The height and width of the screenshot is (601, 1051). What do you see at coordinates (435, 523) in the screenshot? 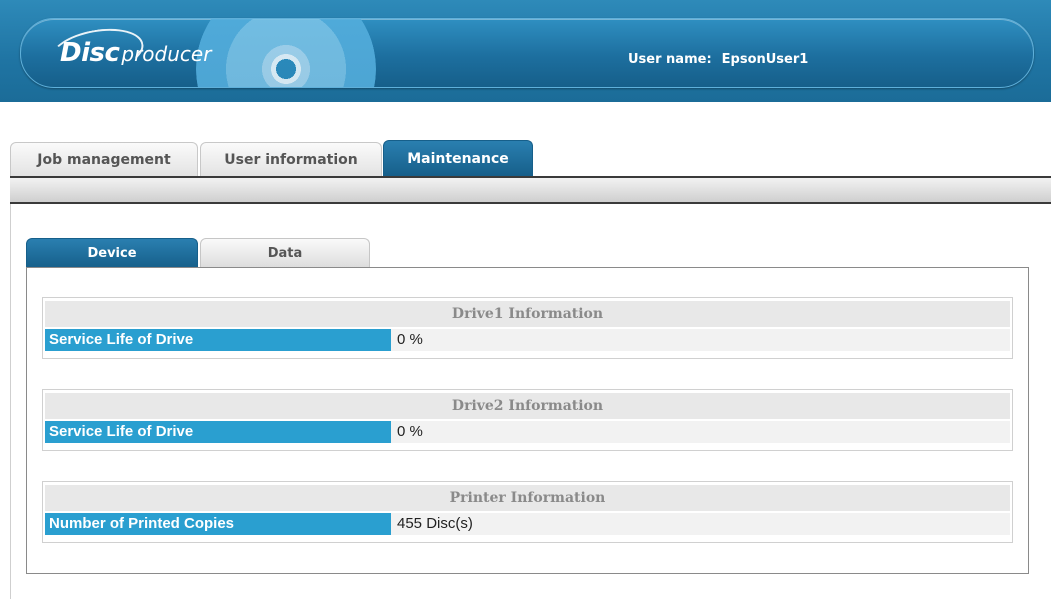
I see `printed-copies-value: 455 Disc(s)` at bounding box center [435, 523].